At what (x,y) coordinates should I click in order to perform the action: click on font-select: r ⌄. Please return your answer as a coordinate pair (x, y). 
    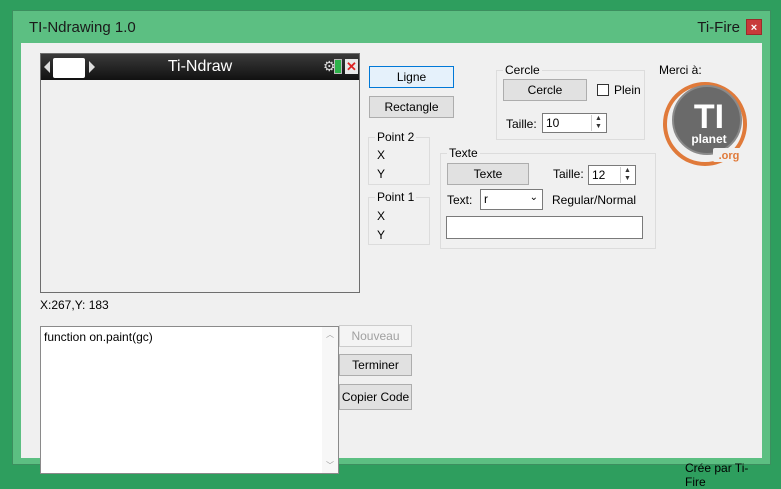
    Looking at the image, I should click on (511, 199).